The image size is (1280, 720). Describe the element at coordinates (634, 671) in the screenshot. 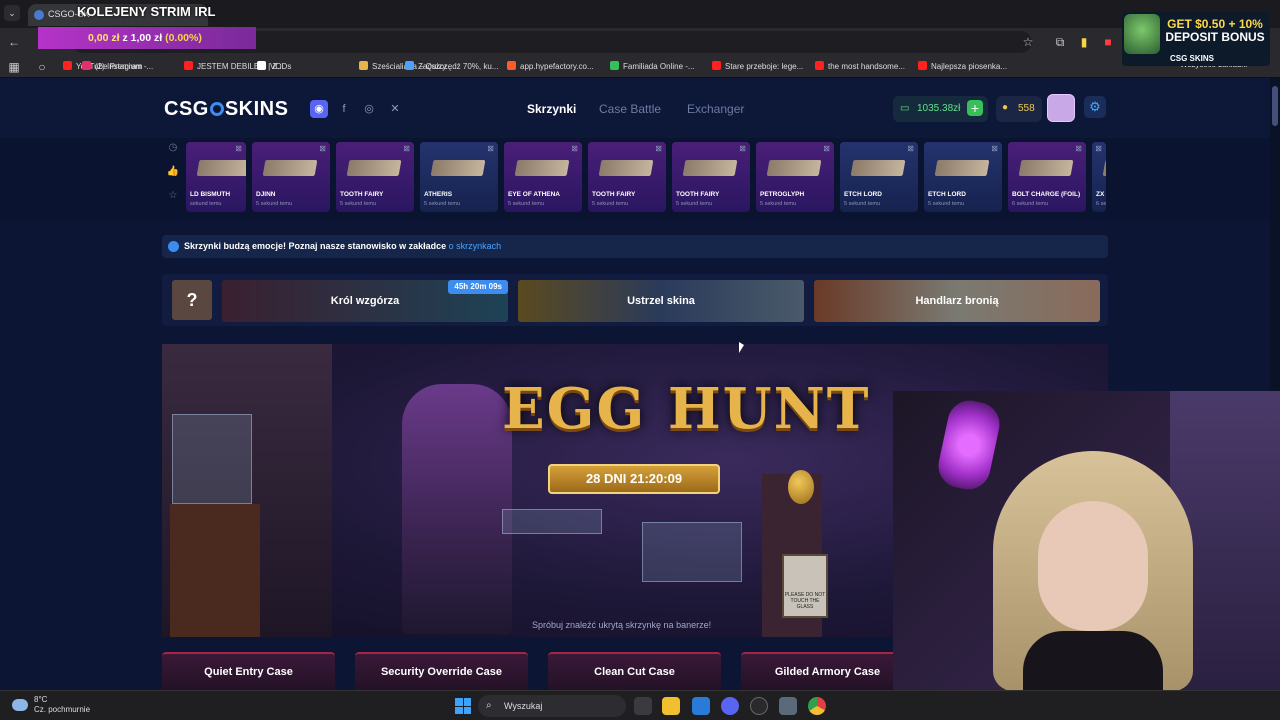

I see `case-card-clean-cut: Clean Cut Case` at that location.